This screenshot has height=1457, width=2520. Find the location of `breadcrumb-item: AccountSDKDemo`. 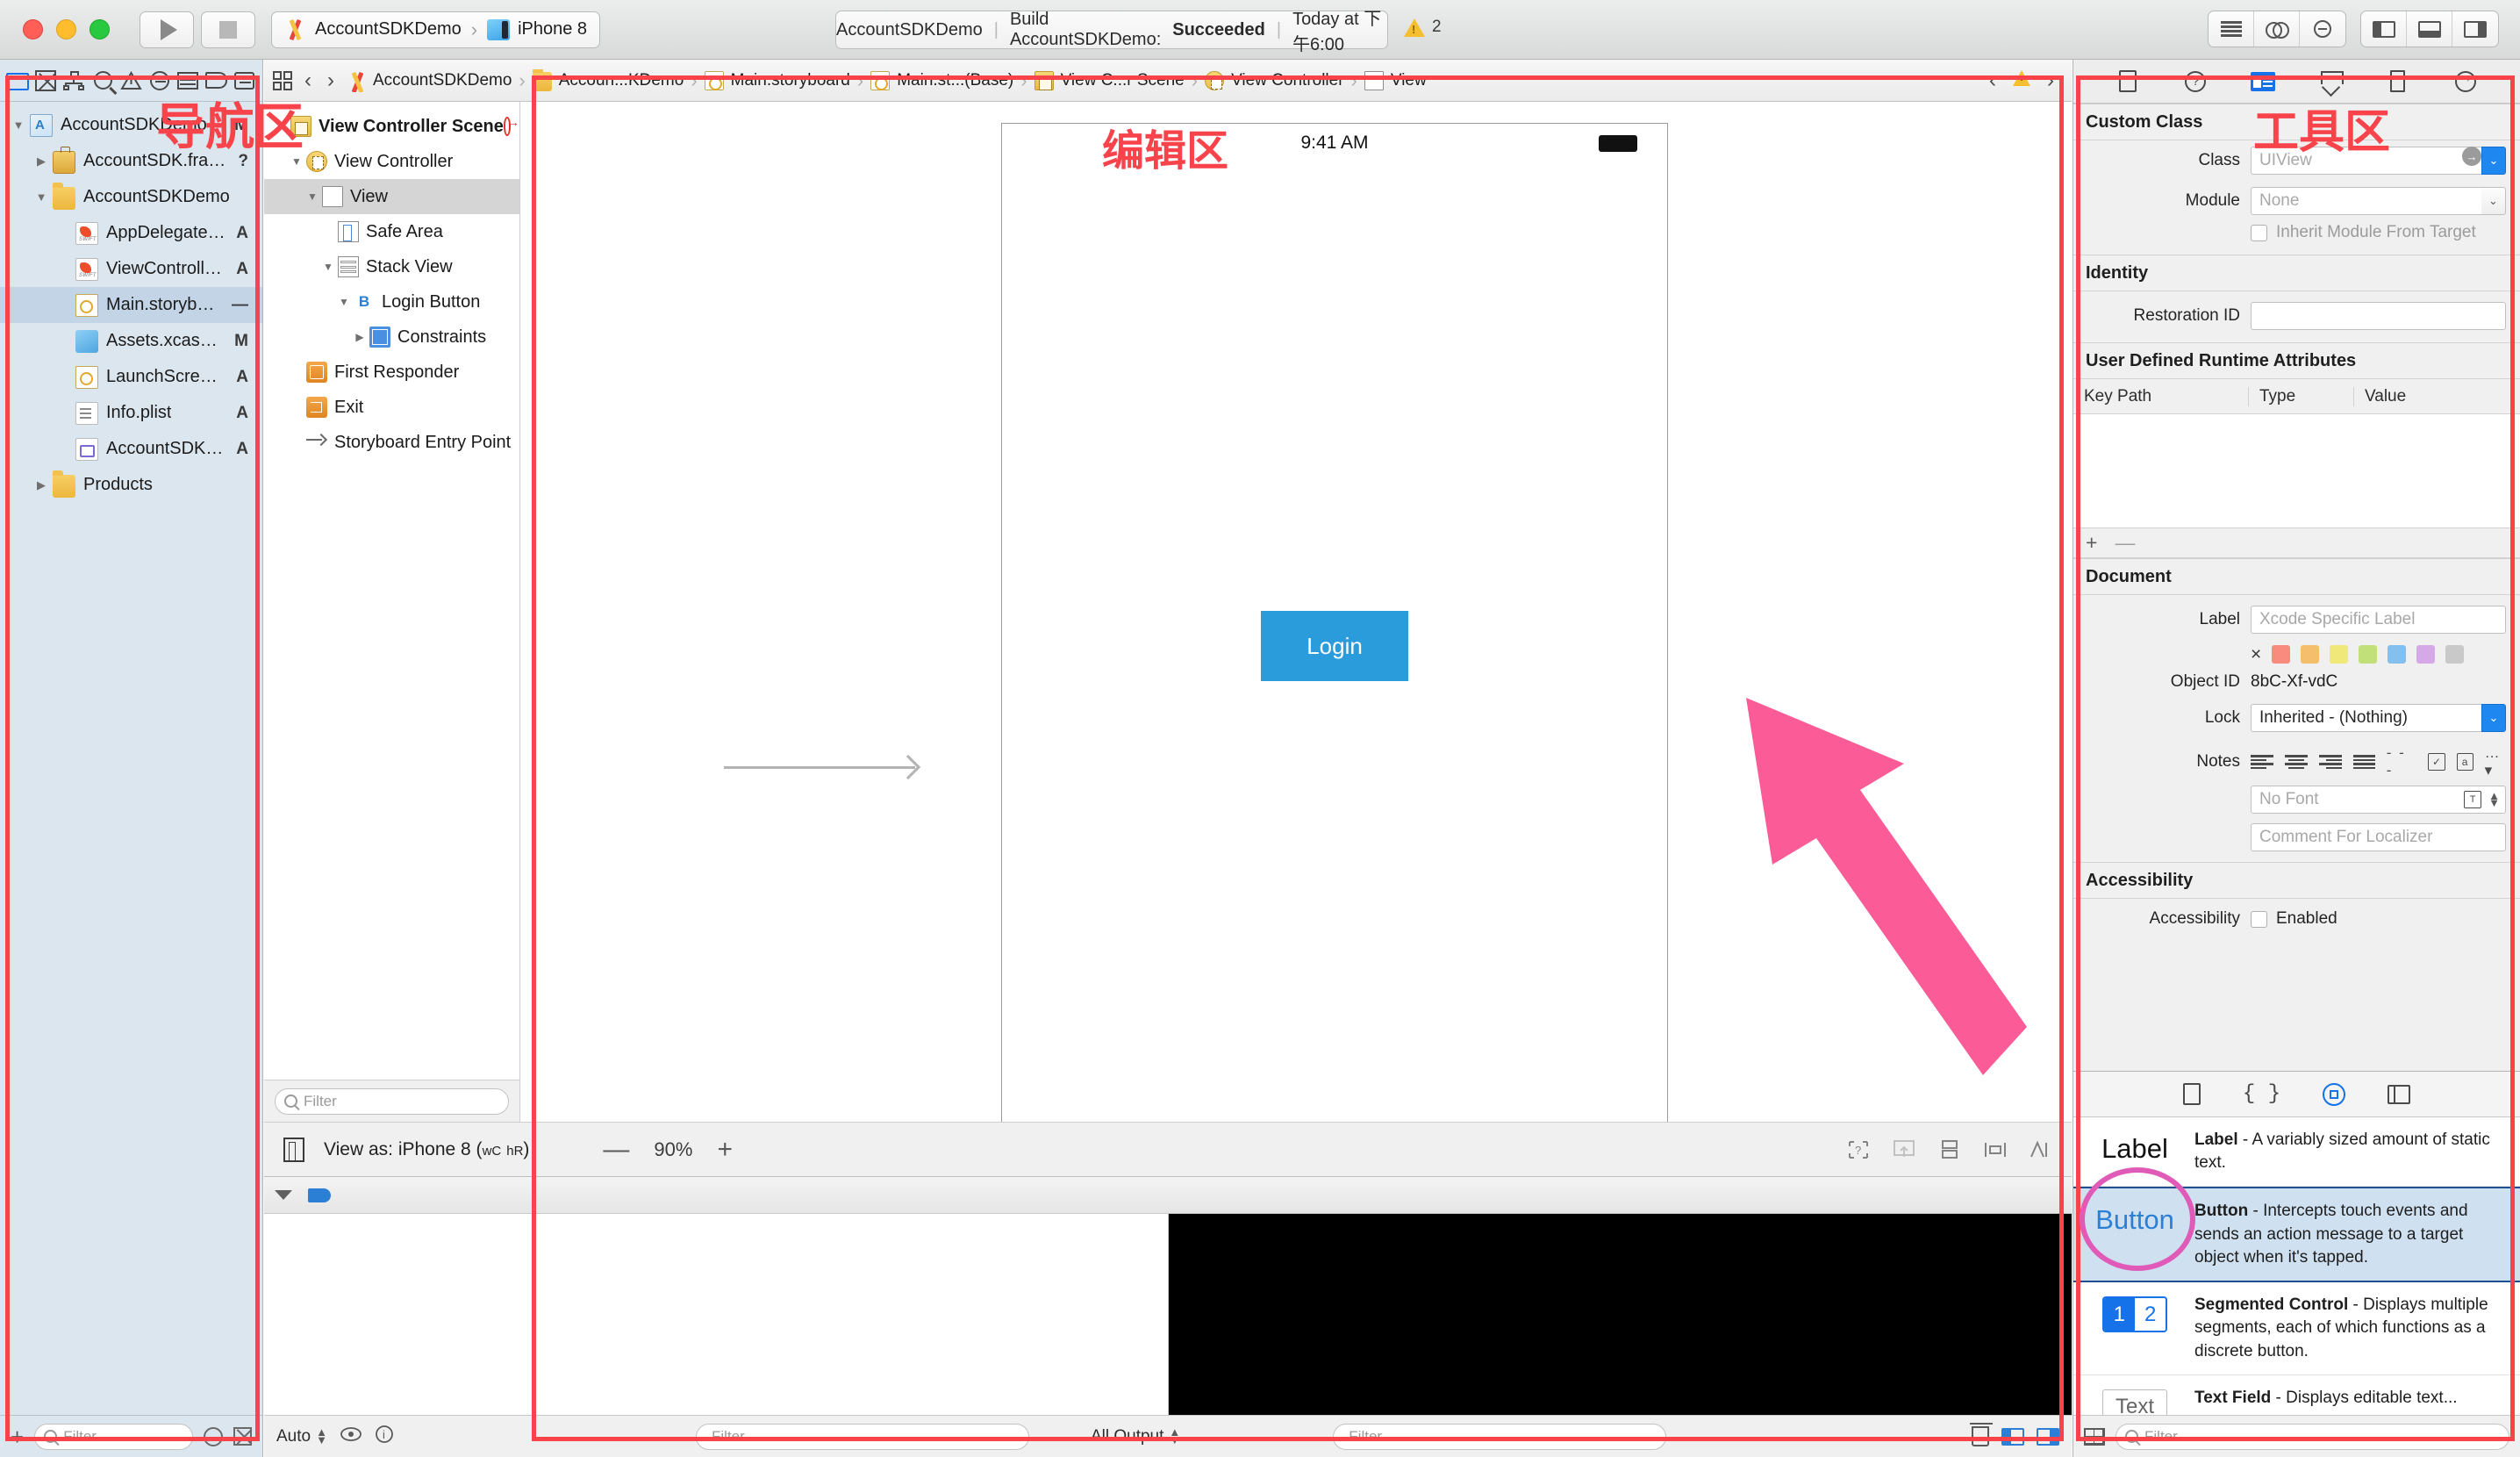

breadcrumb-item: AccountSDKDemo is located at coordinates (429, 80).